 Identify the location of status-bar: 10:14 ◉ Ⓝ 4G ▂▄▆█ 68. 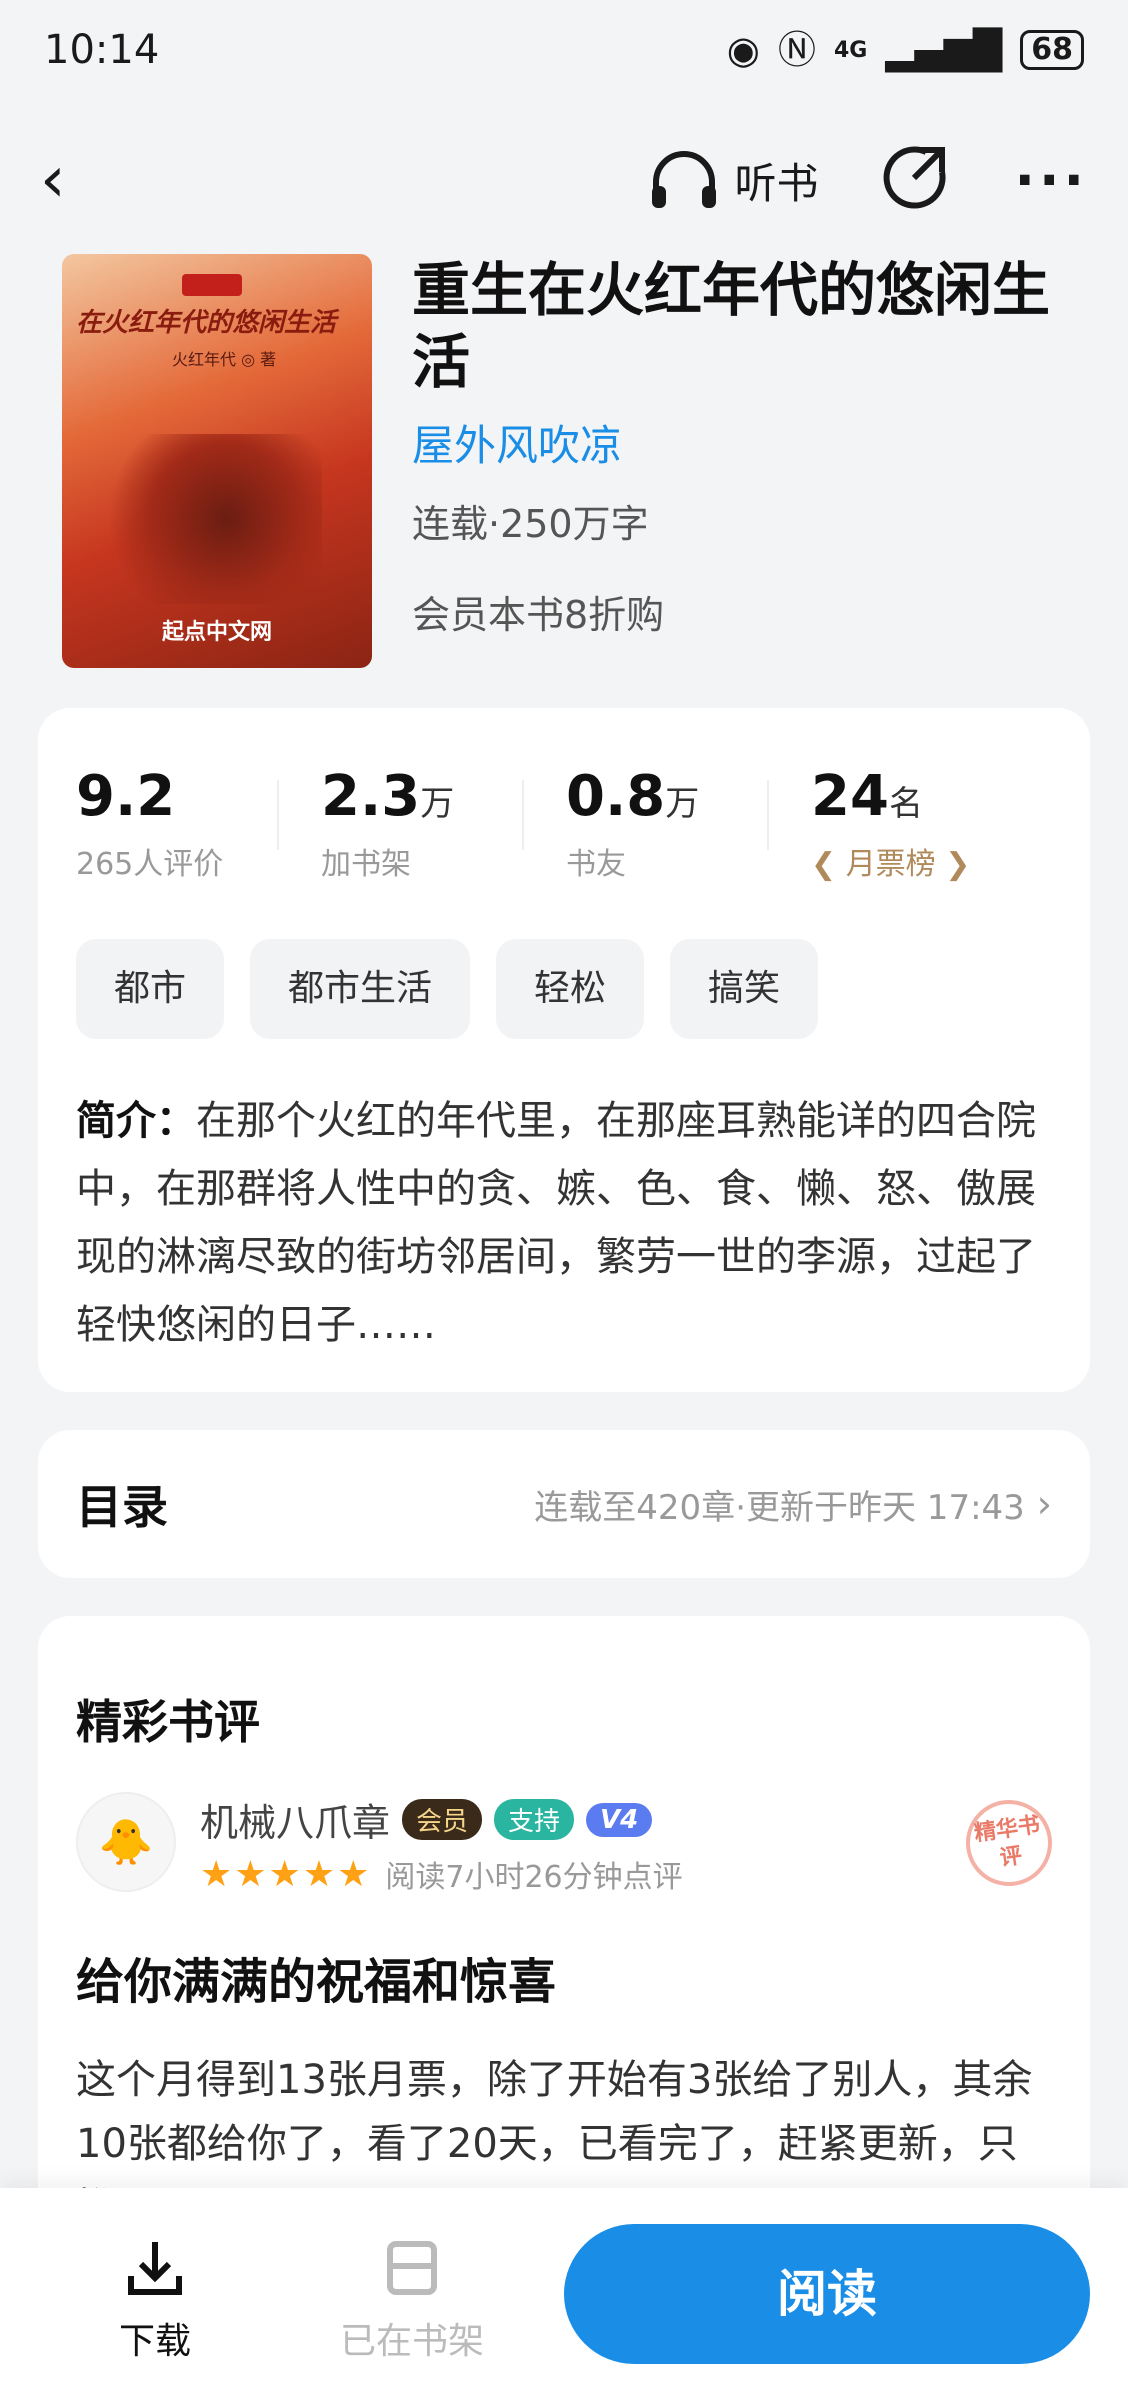
(564, 50).